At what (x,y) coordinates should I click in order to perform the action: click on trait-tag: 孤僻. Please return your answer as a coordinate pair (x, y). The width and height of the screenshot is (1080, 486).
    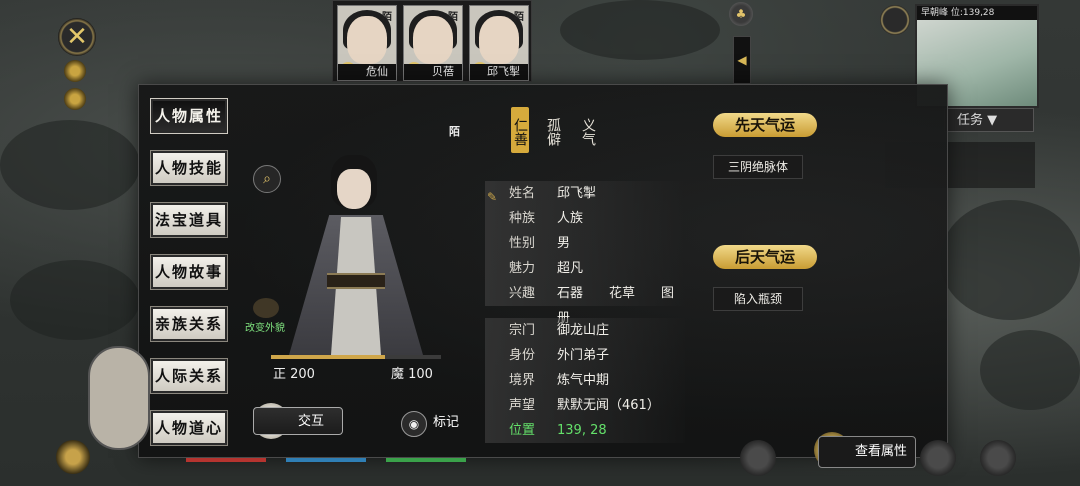
    Looking at the image, I should click on (553, 130).